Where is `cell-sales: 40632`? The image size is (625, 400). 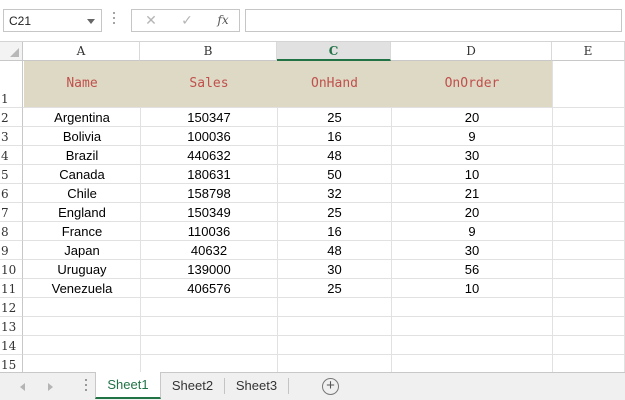 cell-sales: 40632 is located at coordinates (209, 250).